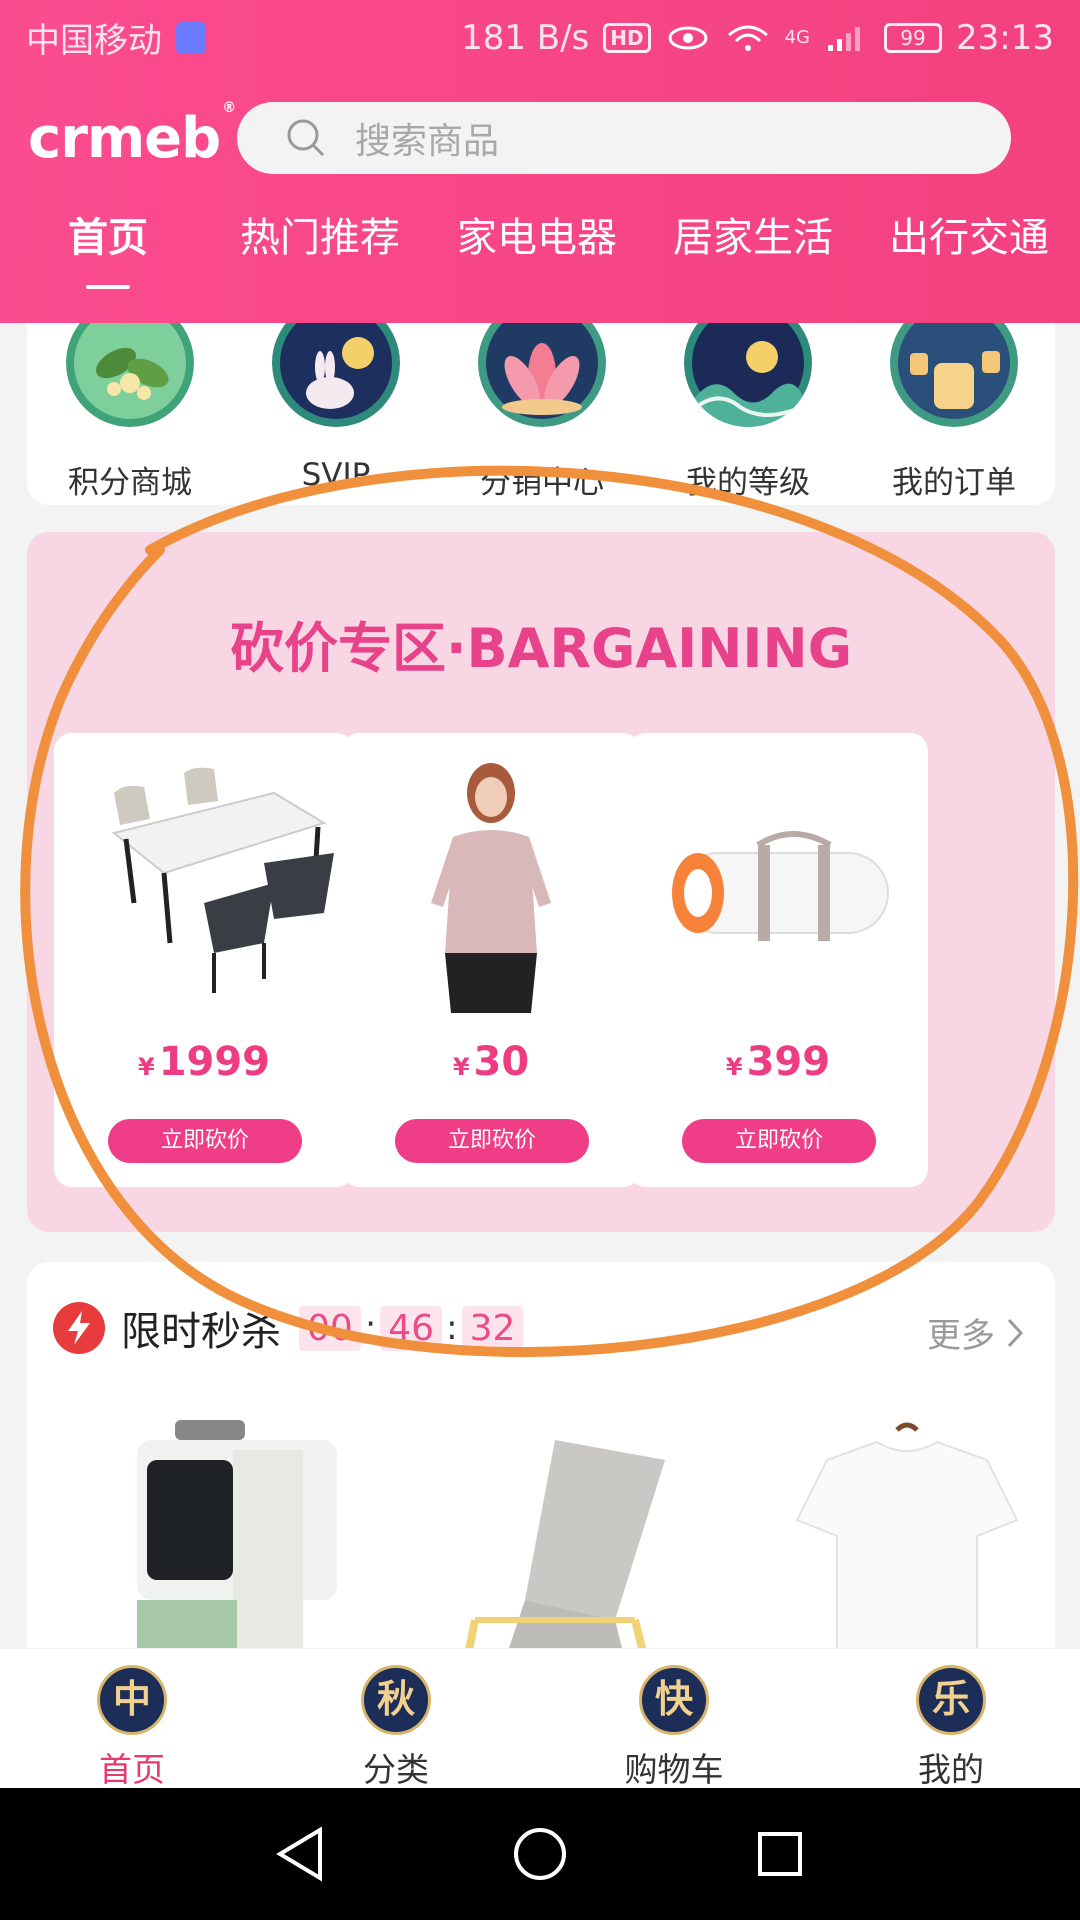  I want to click on price-value: 399, so click(788, 1062).